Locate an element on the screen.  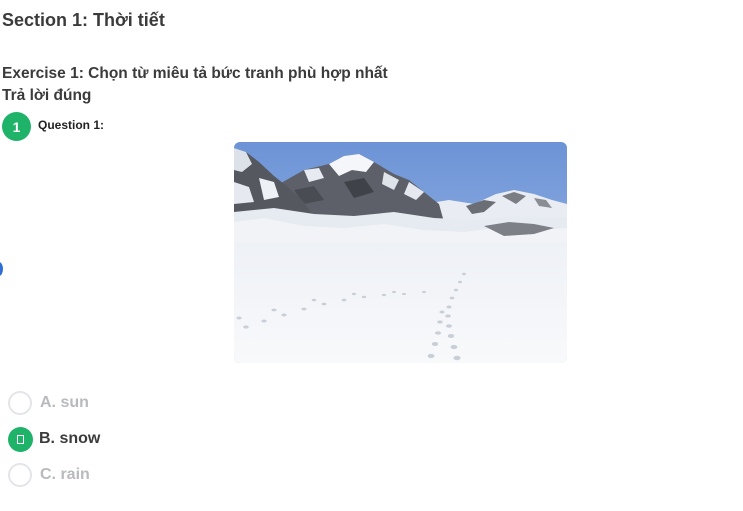
option-b-label: B. snow is located at coordinates (70, 438).